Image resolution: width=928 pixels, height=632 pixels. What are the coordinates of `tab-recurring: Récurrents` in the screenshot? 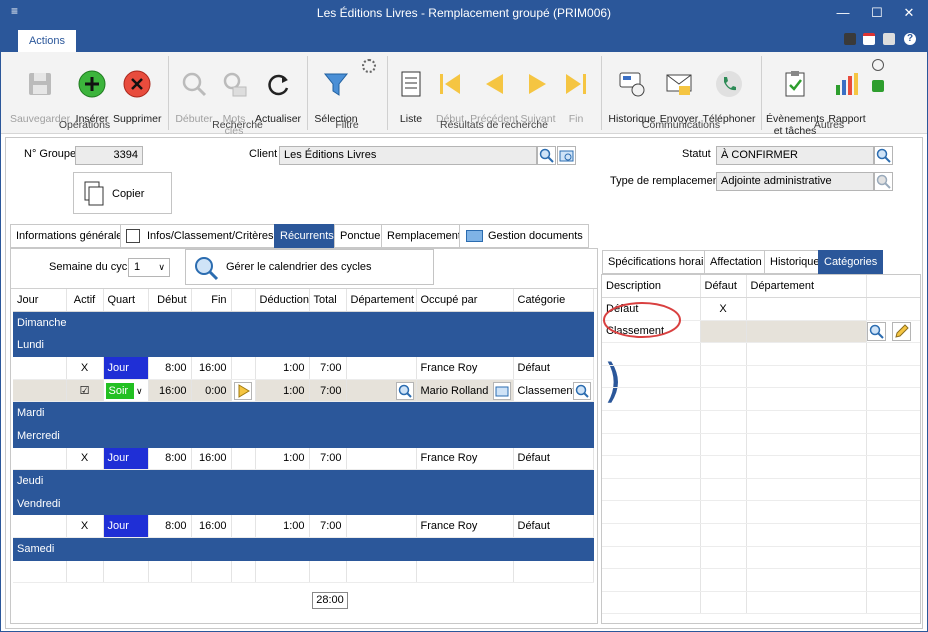 It's located at (307, 236).